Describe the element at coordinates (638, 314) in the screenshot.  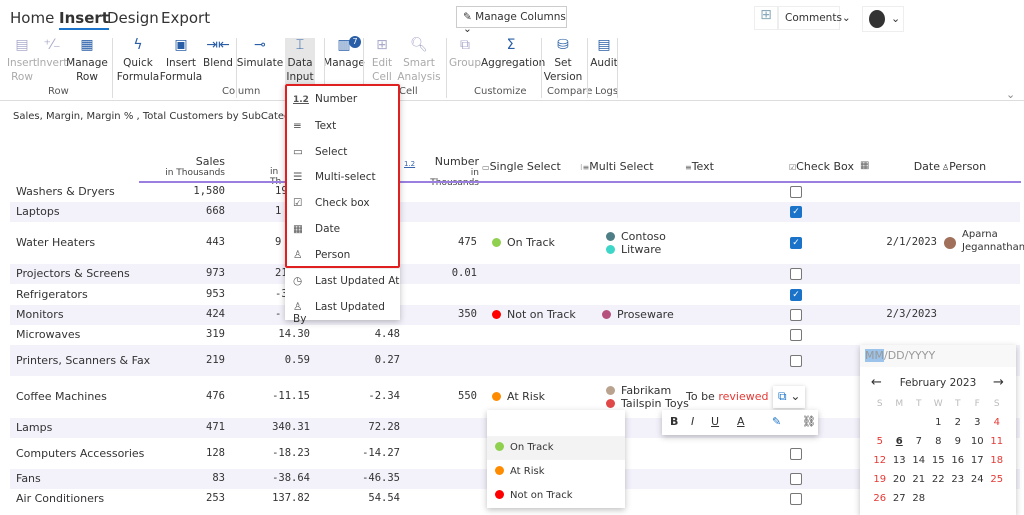
I see `multi-select-tag: Proseware` at that location.